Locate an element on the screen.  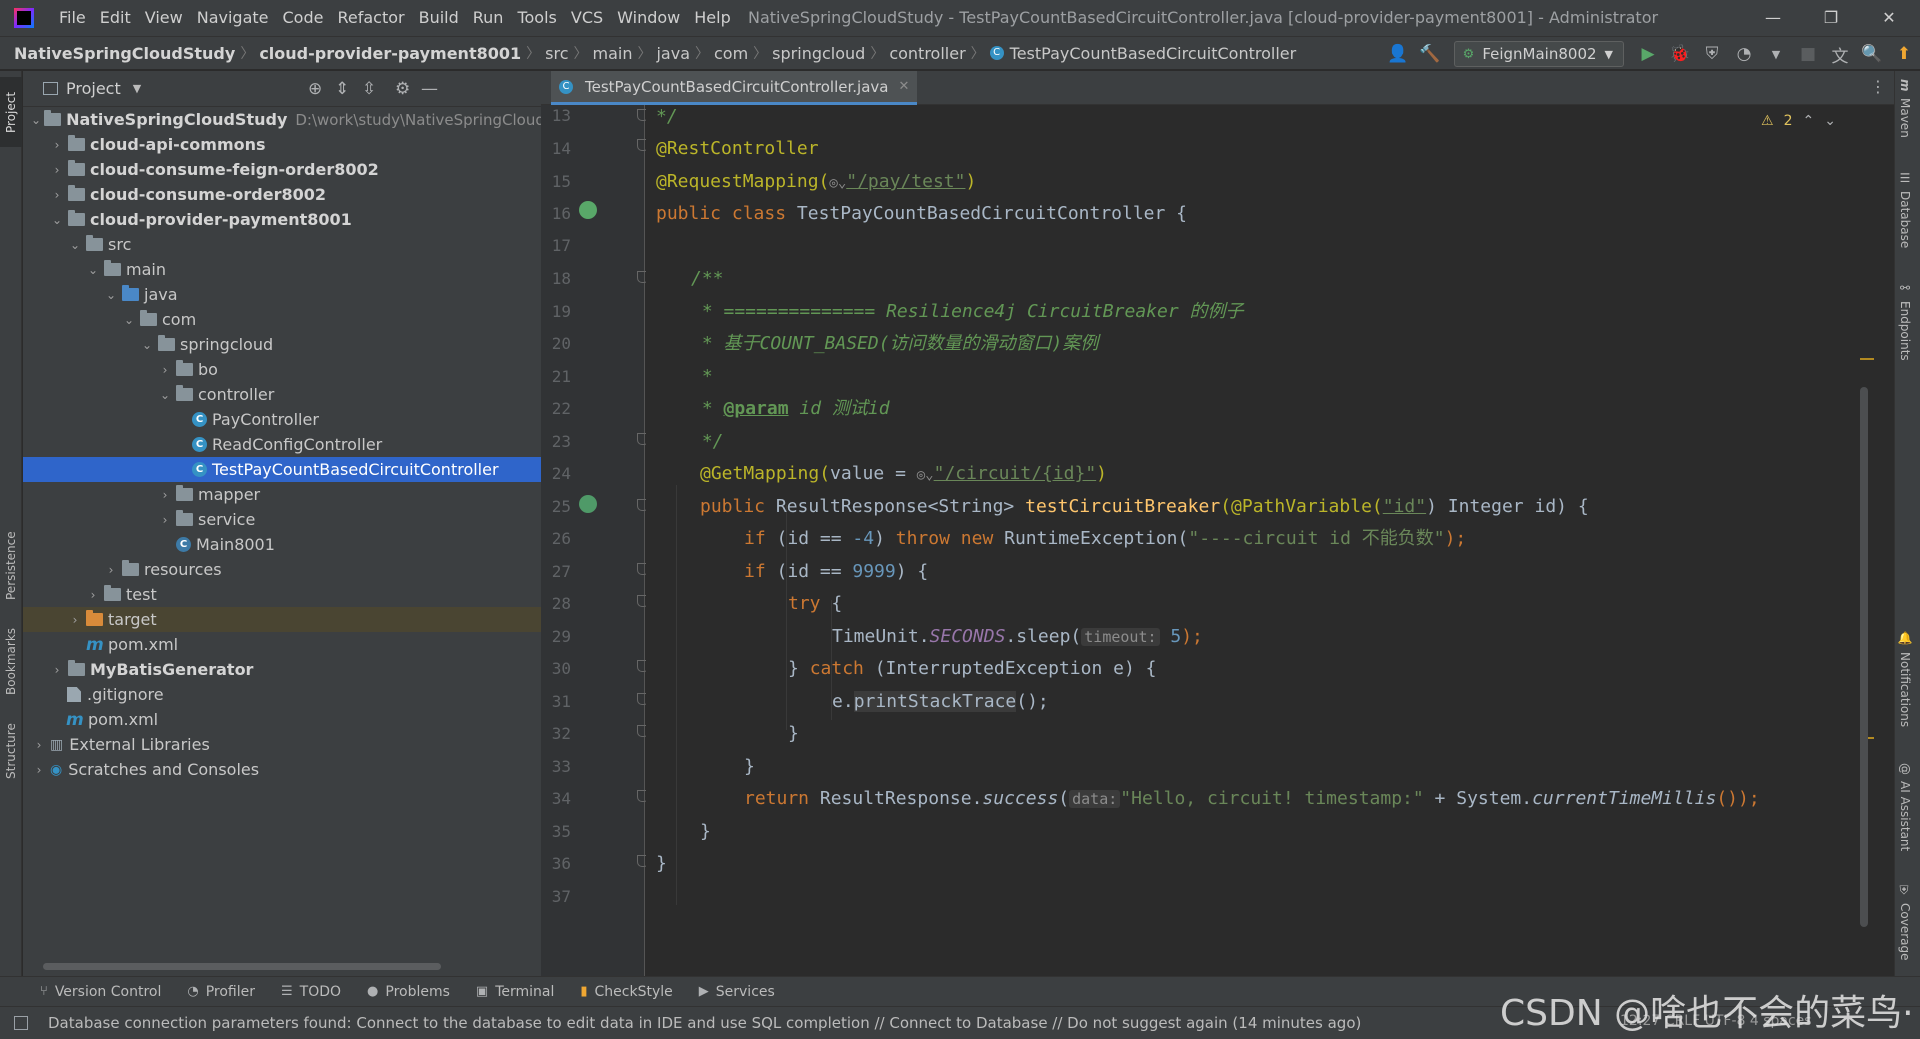
menu-build: Build is located at coordinates (439, 18).